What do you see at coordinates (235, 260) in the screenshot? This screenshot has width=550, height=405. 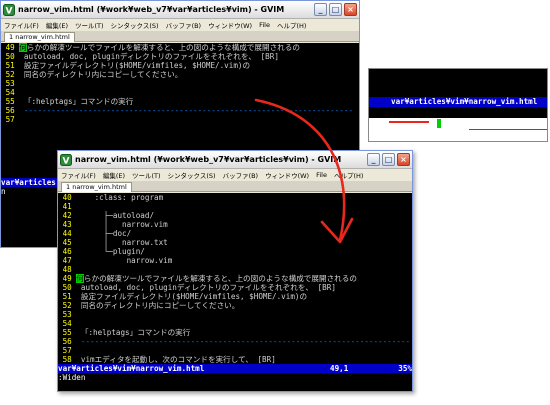 I see `editor-line: 47 narrow.vim` at bounding box center [235, 260].